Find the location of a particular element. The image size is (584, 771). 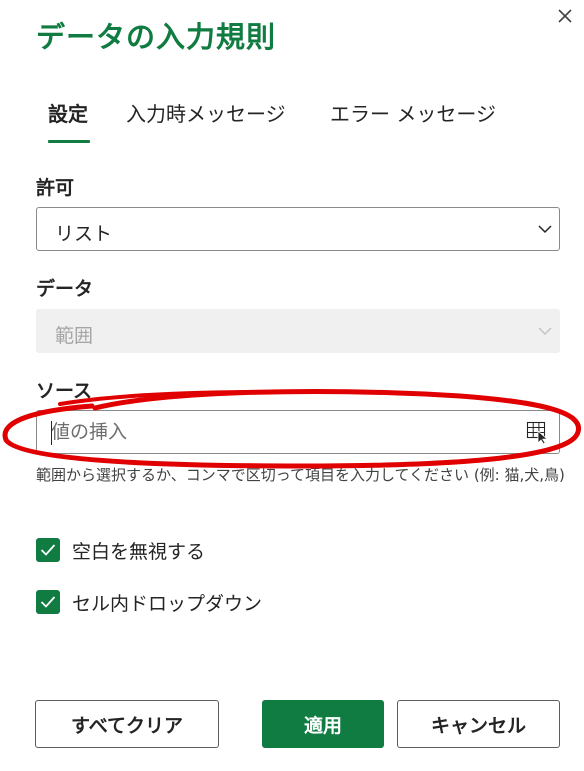

ignore-blank-checkbox is located at coordinates (48, 550).